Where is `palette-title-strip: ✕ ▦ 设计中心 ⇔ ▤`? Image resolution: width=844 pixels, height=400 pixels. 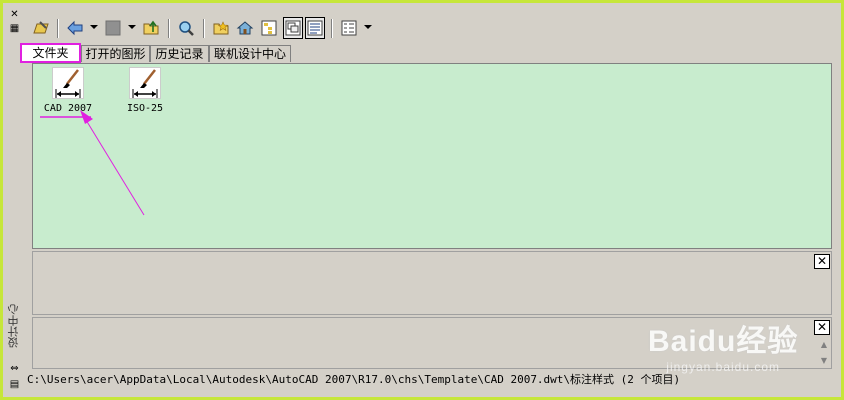 palette-title-strip: ✕ ▦ 设计中心 ⇔ ▤ is located at coordinates (15, 200).